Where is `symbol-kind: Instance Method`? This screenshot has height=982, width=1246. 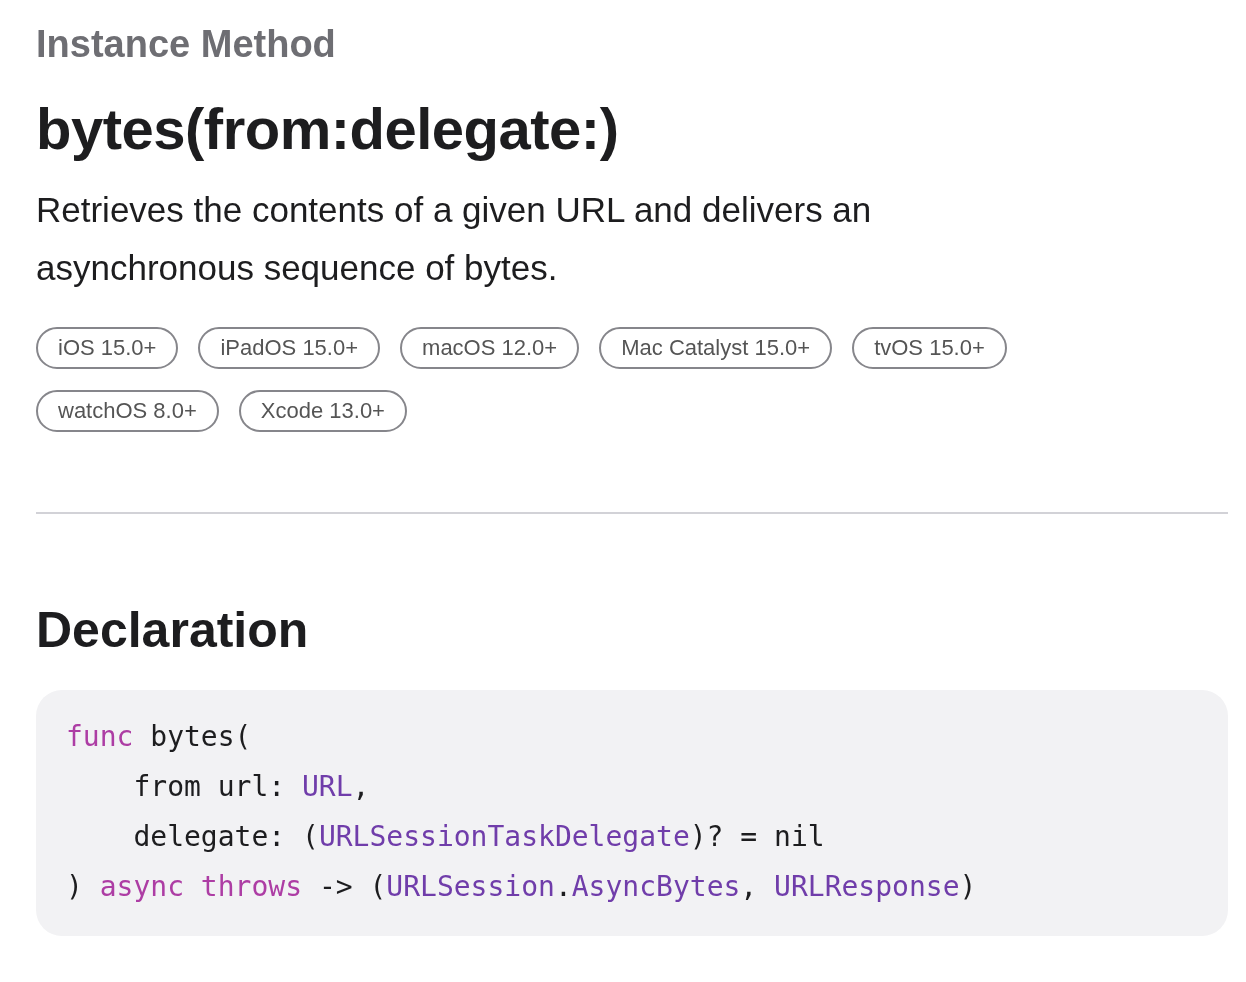
symbol-kind: Instance Method is located at coordinates (186, 44).